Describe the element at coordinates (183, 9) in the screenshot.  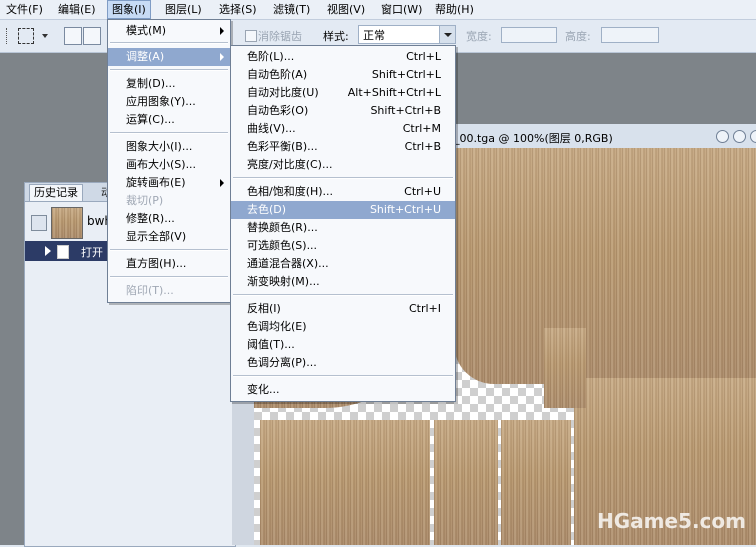
I see `menu-layer: 图层(L)` at that location.